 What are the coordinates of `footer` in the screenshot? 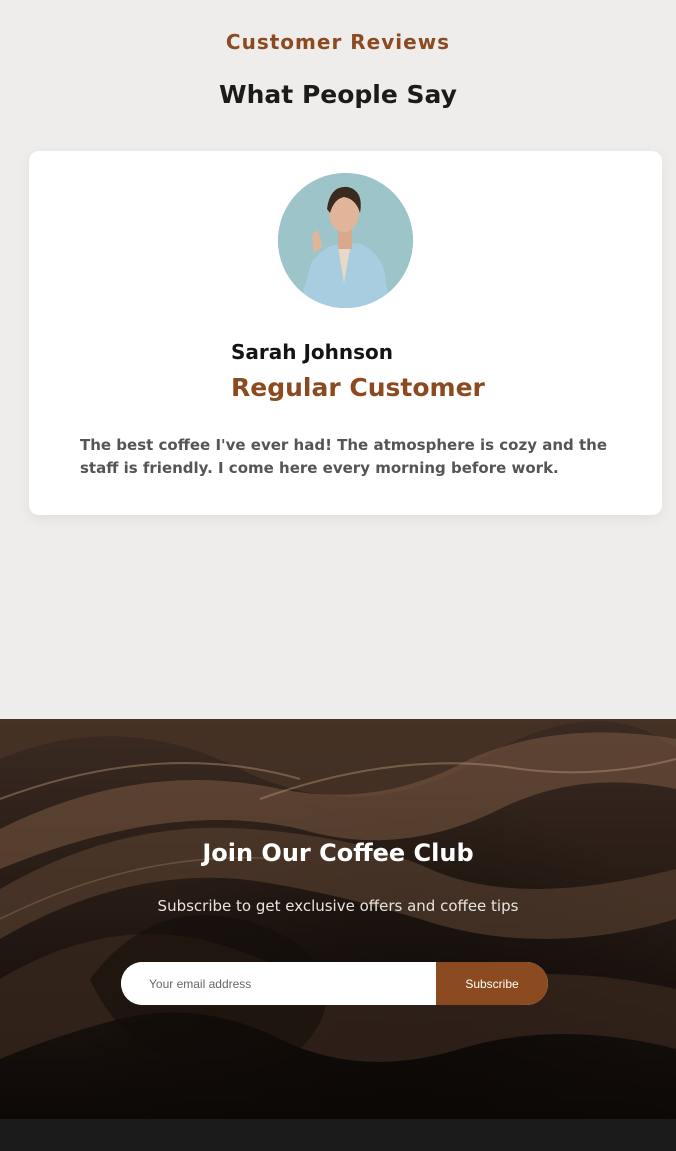 It's located at (338, 1135).